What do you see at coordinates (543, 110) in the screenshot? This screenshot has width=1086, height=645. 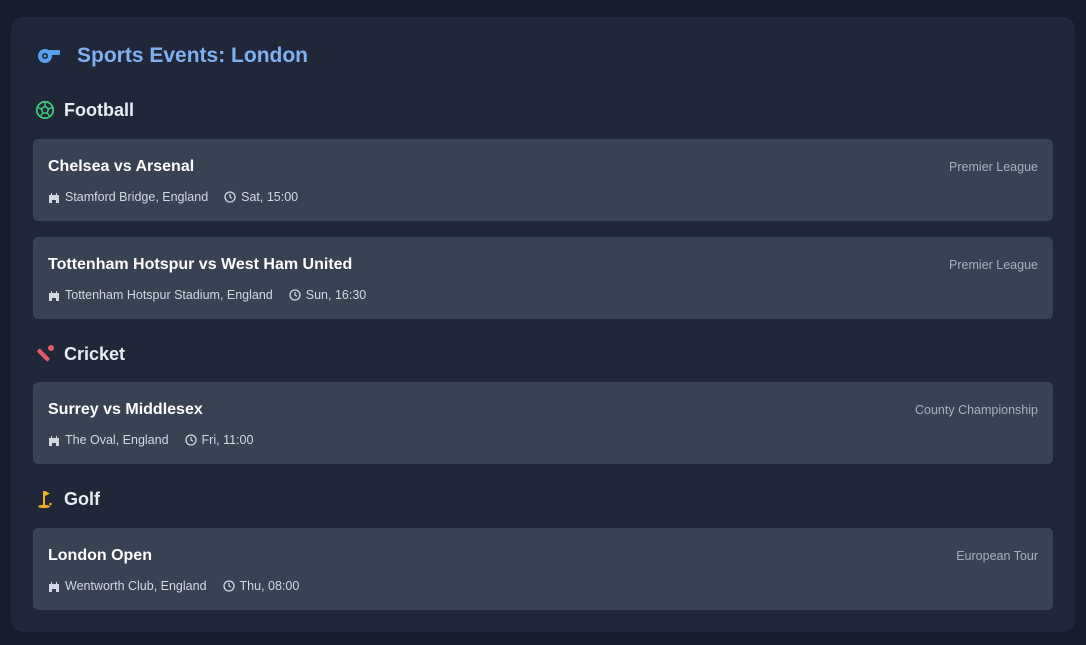 I see `section-football: Football` at bounding box center [543, 110].